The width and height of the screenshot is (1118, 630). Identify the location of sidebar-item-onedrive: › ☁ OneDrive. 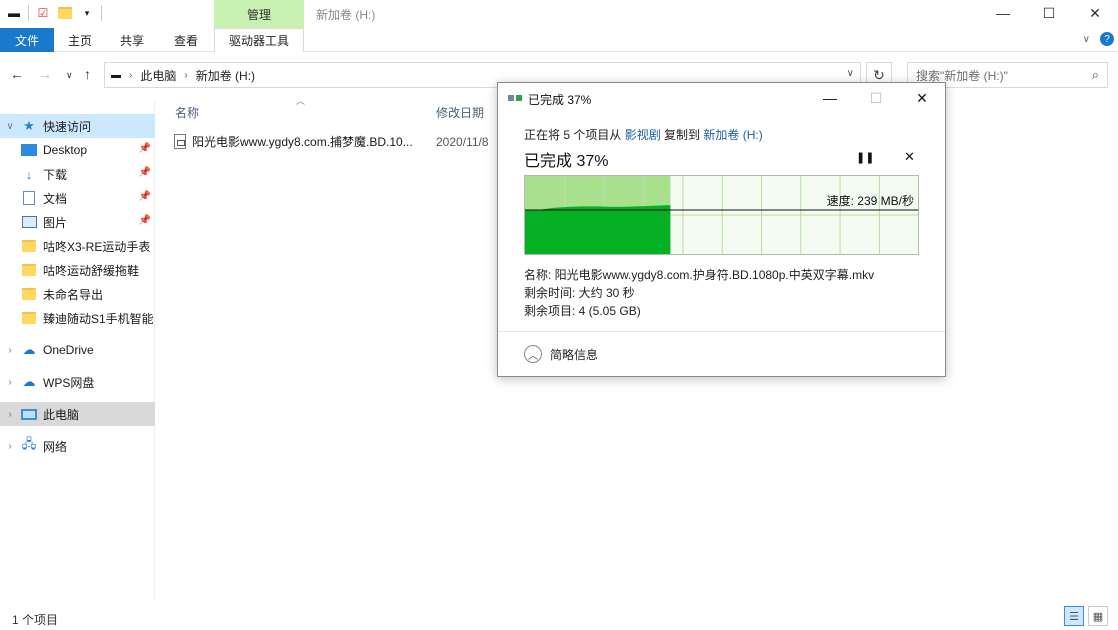
(77, 350).